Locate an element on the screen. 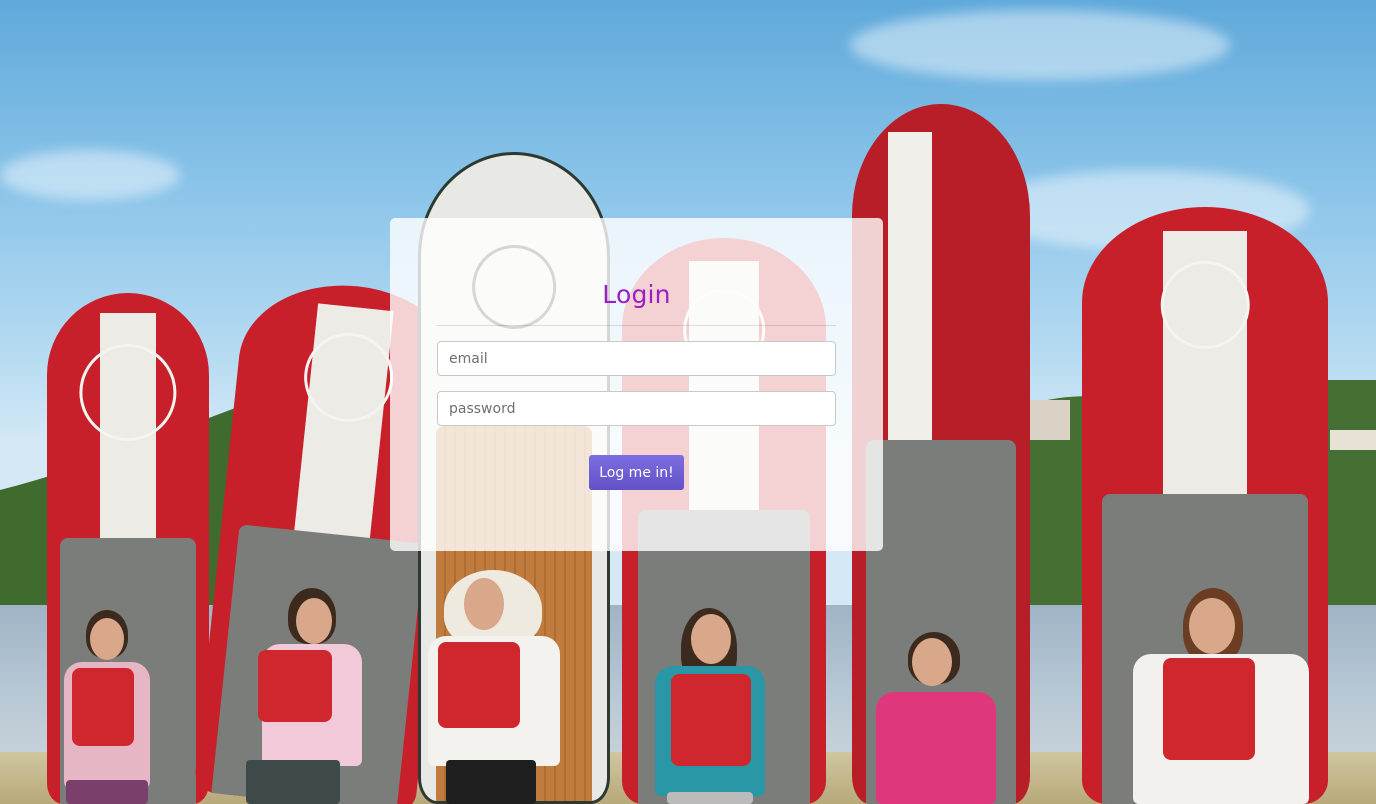 The height and width of the screenshot is (804, 1376). login-title: Login is located at coordinates (636, 294).